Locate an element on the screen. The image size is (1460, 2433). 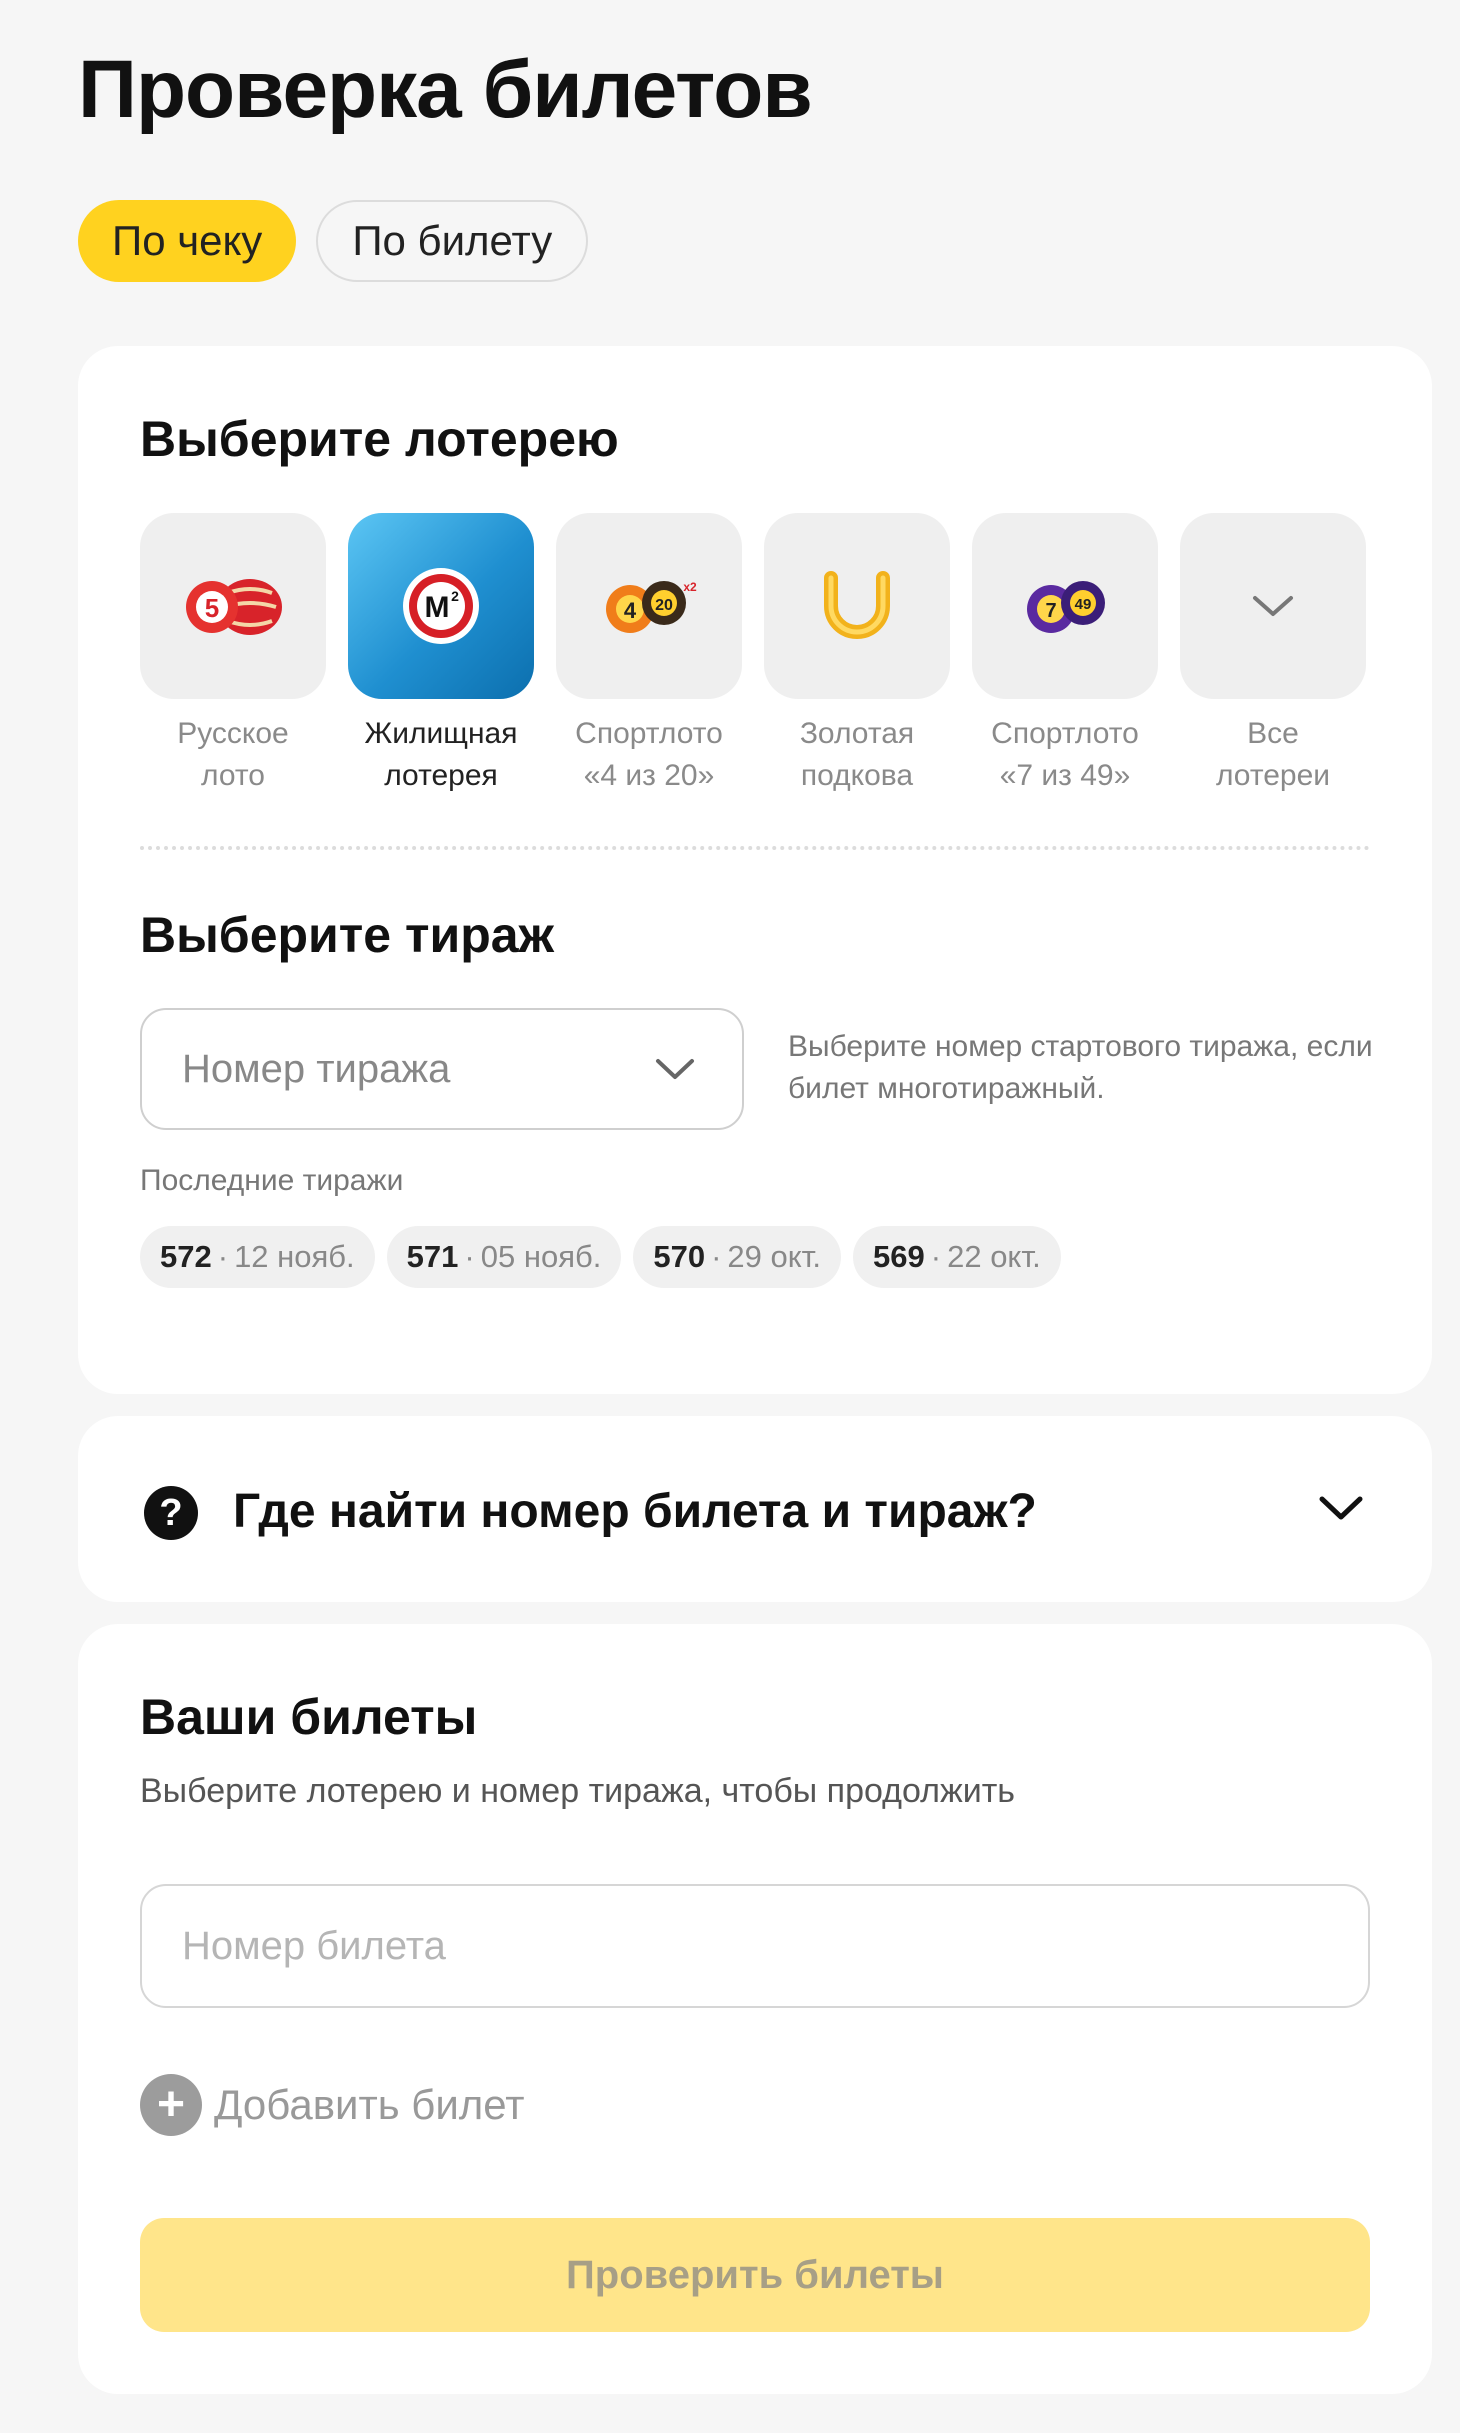
lottery-item-all: Все лотереи is located at coordinates (1273, 655).